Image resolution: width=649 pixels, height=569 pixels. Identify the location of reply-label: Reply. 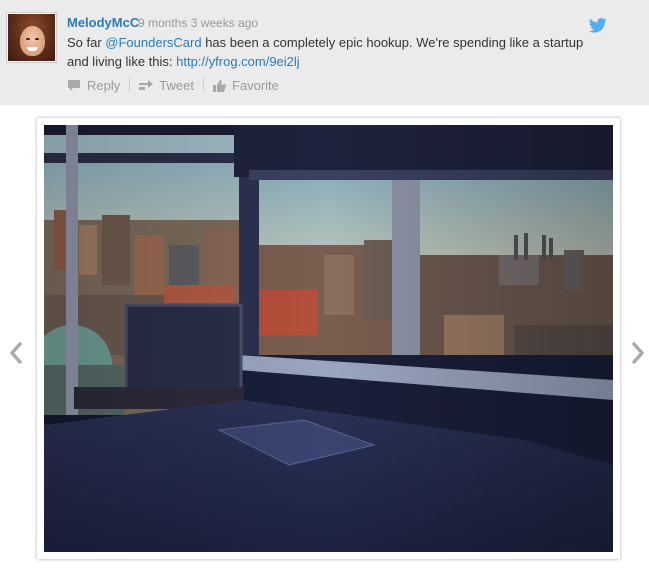
(104, 85).